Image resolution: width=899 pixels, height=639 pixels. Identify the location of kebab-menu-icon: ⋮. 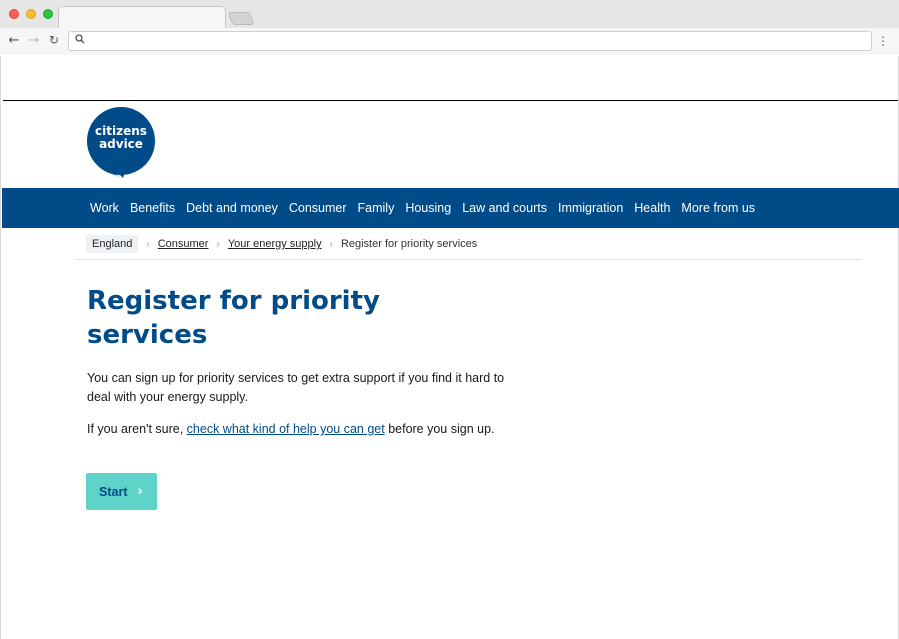
(883, 41).